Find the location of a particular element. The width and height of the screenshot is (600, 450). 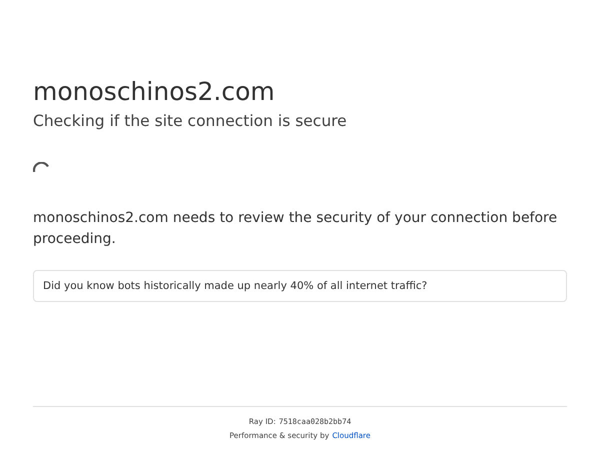

page-heading: monoschinos2.com is located at coordinates (154, 92).